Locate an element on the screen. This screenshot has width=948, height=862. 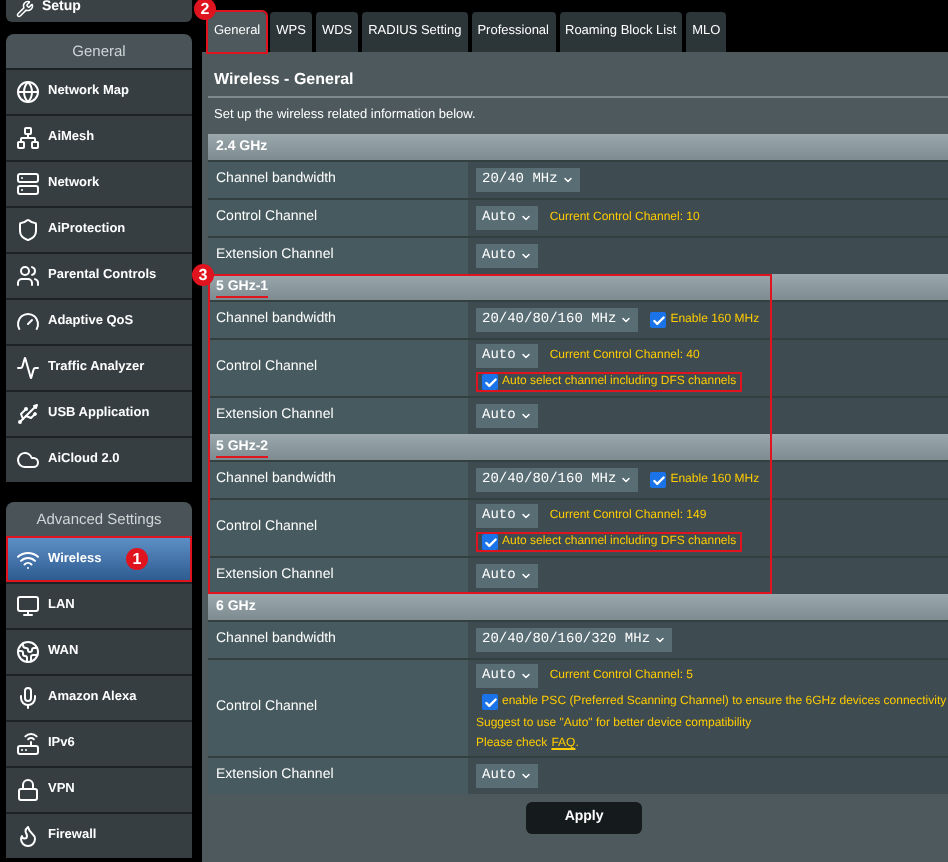
usb-icon is located at coordinates (28, 414).